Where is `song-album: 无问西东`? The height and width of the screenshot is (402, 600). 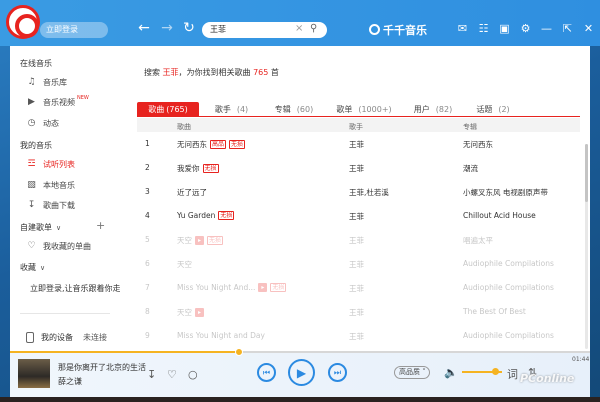
song-album: 无问西东 is located at coordinates (478, 144).